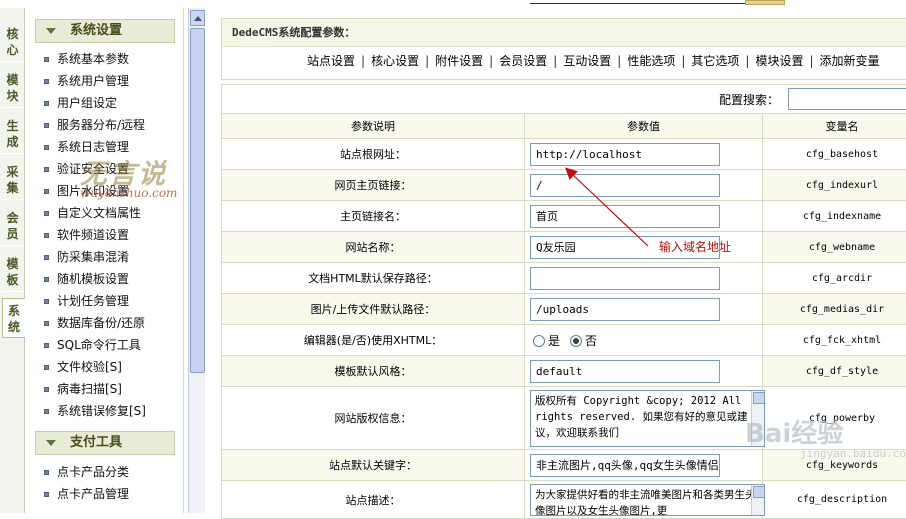 The height and width of the screenshot is (519, 906). Describe the element at coordinates (834, 309) in the screenshot. I see `param-var-name: cfg_medias_dir` at that location.